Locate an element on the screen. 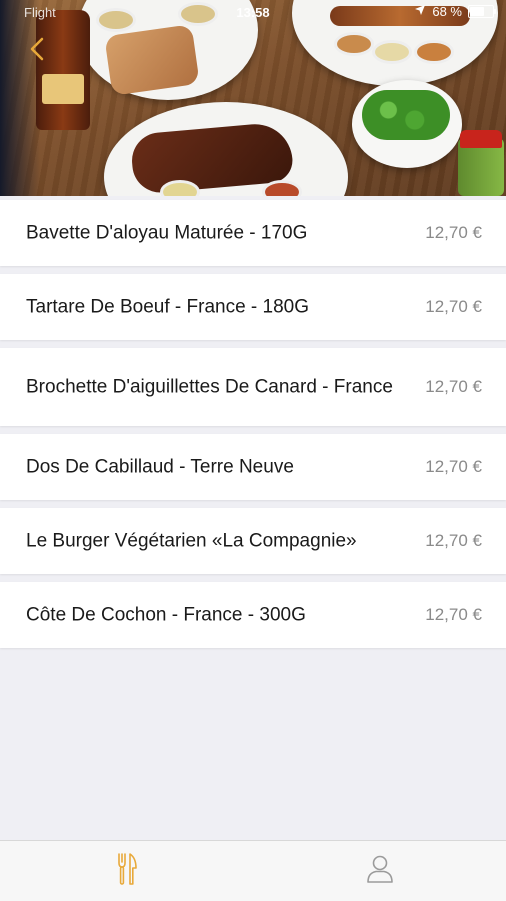  chevron-left-icon is located at coordinates (37, 51).